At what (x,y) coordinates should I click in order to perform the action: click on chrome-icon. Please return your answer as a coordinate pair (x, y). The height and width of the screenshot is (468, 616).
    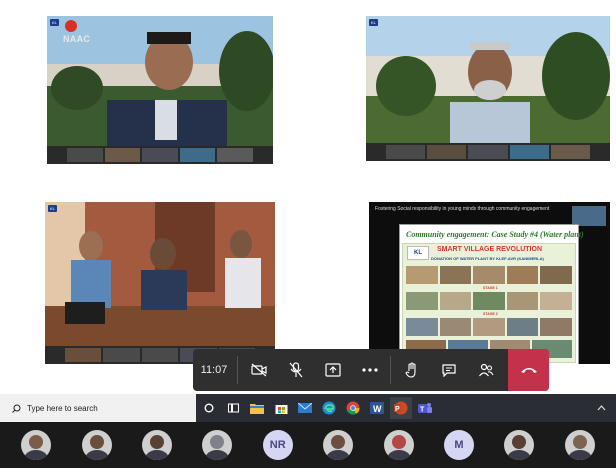
    Looking at the image, I should click on (353, 408).